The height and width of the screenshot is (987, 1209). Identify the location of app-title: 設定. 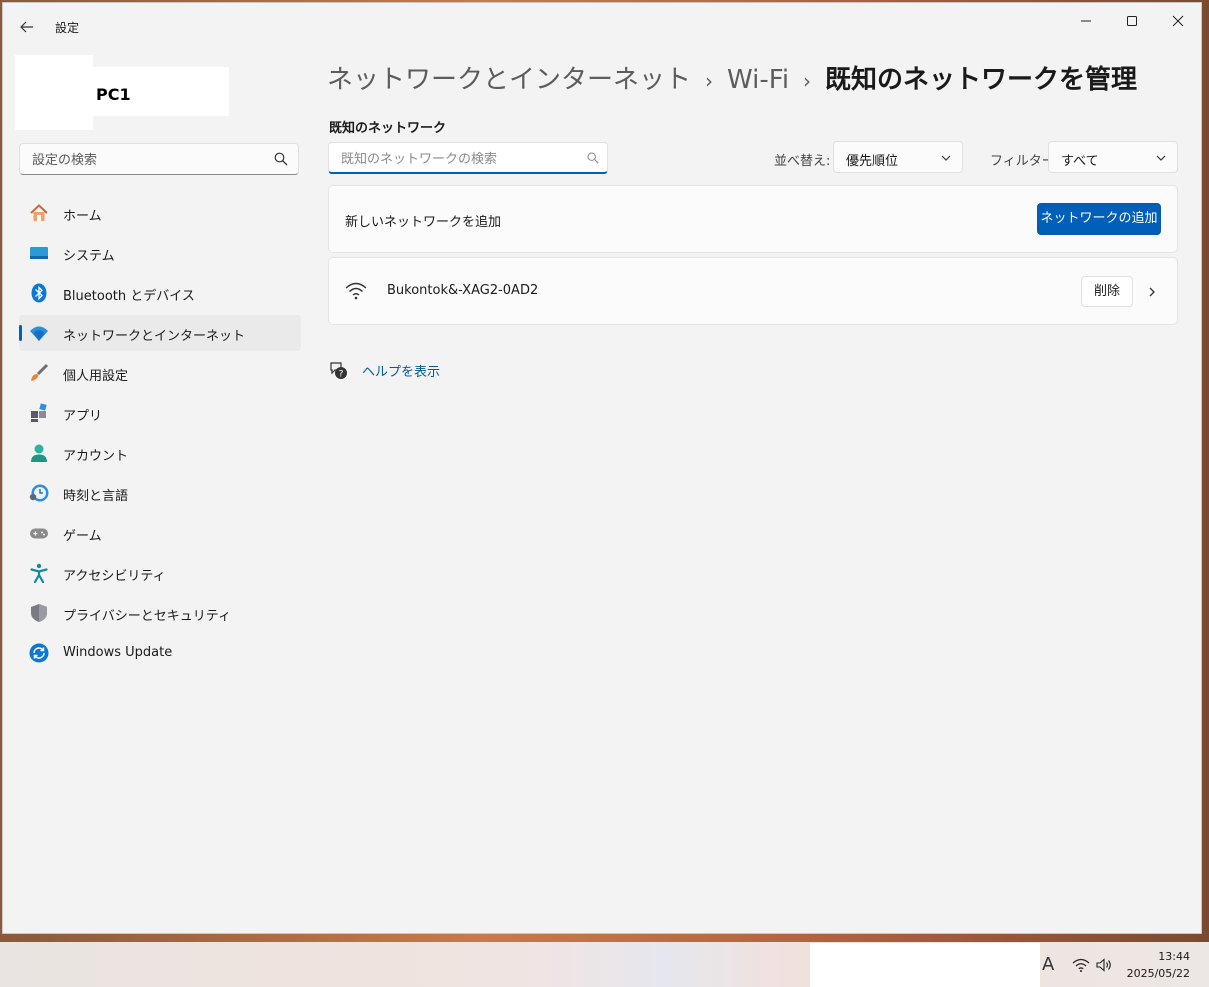
(67, 28).